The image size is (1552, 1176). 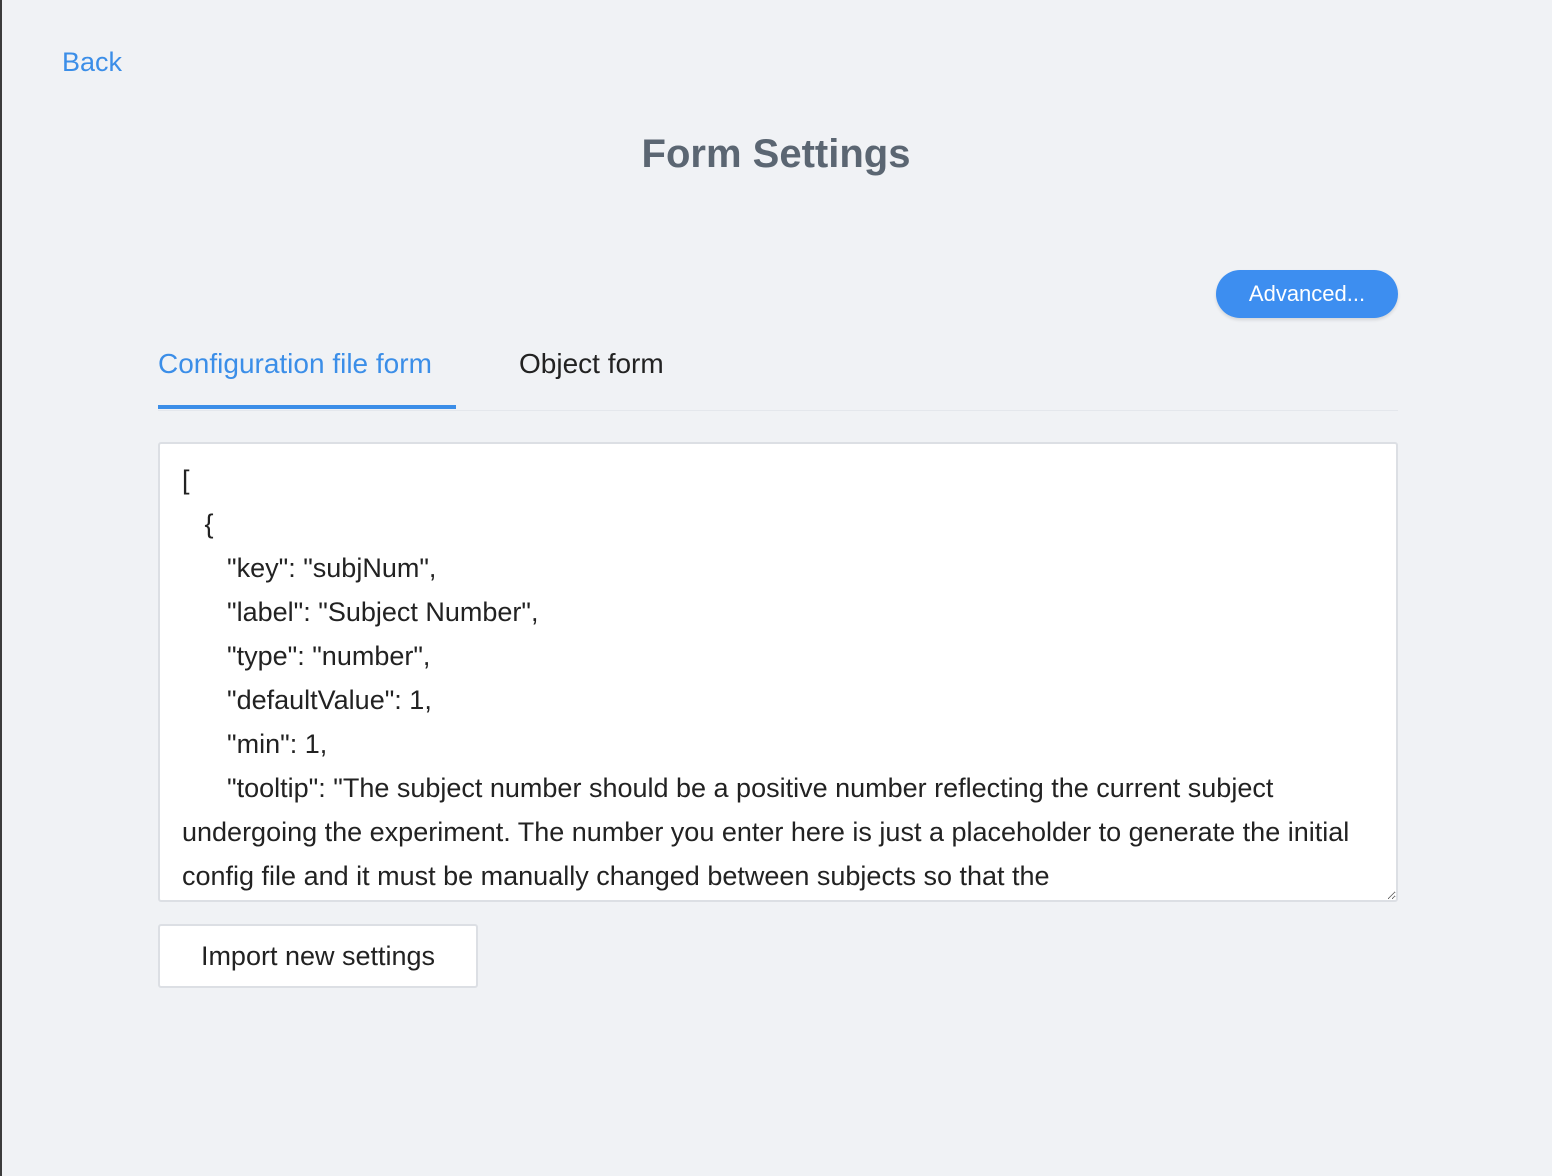 What do you see at coordinates (295, 364) in the screenshot?
I see `tab-configuration-file-form: Configuration file form` at bounding box center [295, 364].